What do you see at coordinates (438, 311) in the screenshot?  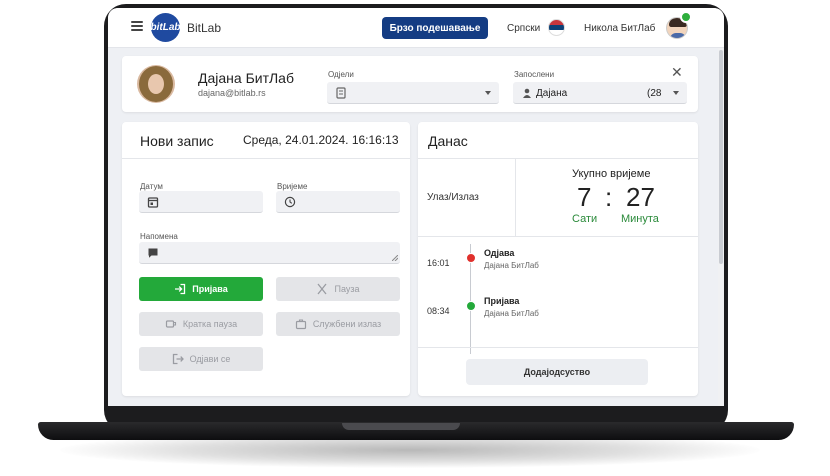 I see `event-time: 08:34` at bounding box center [438, 311].